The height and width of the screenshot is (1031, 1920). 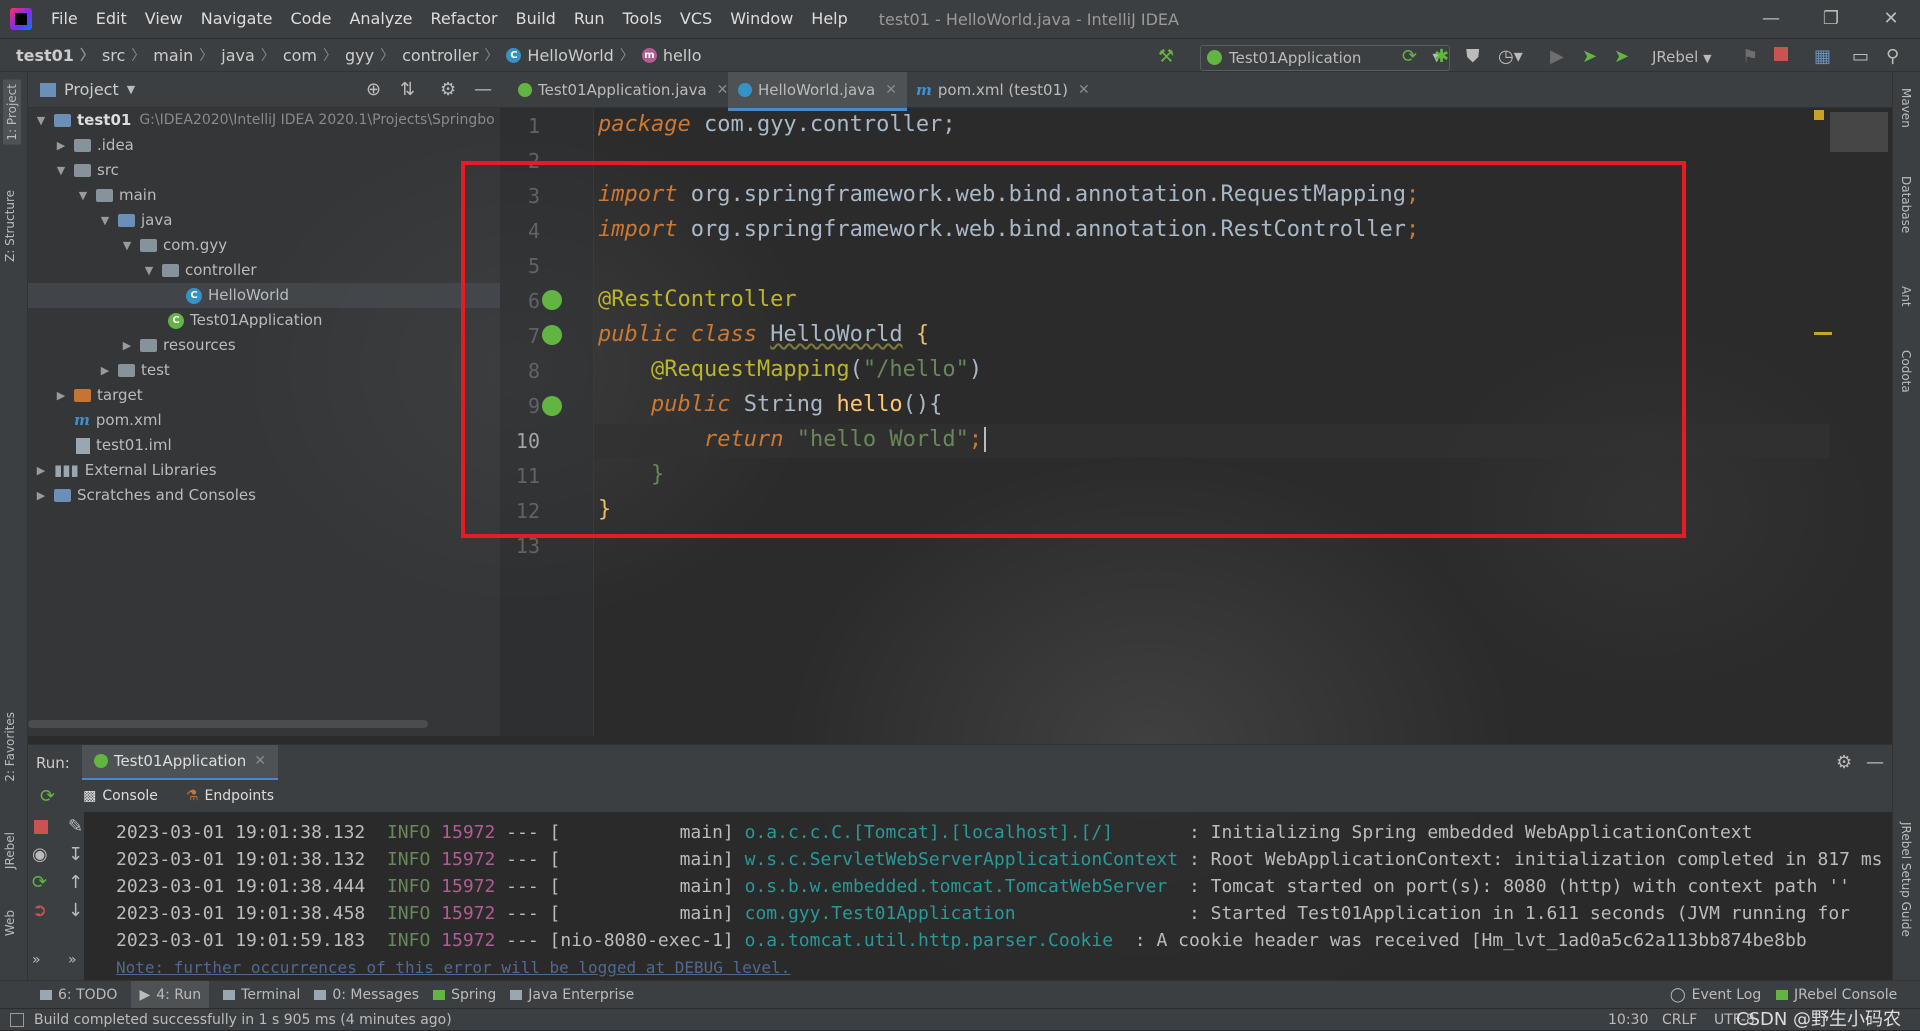 I want to click on tree-node-target: ▶ target, so click(x=98, y=395).